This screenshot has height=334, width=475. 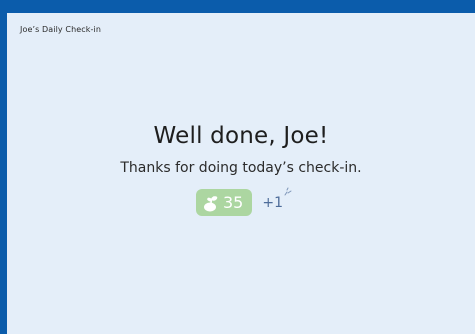 What do you see at coordinates (288, 191) in the screenshot?
I see `sparkle-icon` at bounding box center [288, 191].